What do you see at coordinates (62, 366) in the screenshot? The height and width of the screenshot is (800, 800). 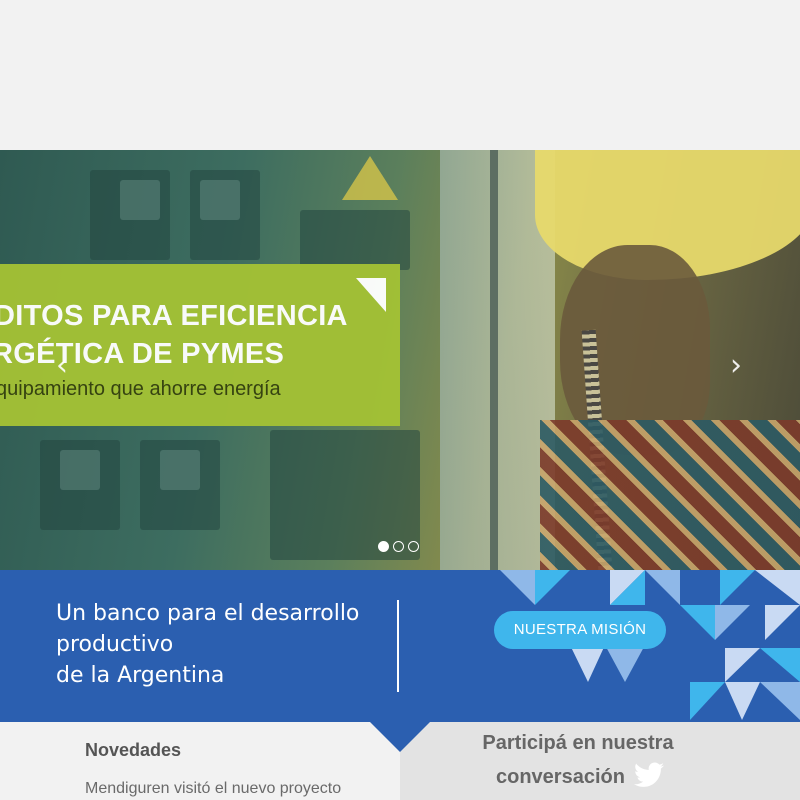 I see `chevron-left-icon: ‹` at bounding box center [62, 366].